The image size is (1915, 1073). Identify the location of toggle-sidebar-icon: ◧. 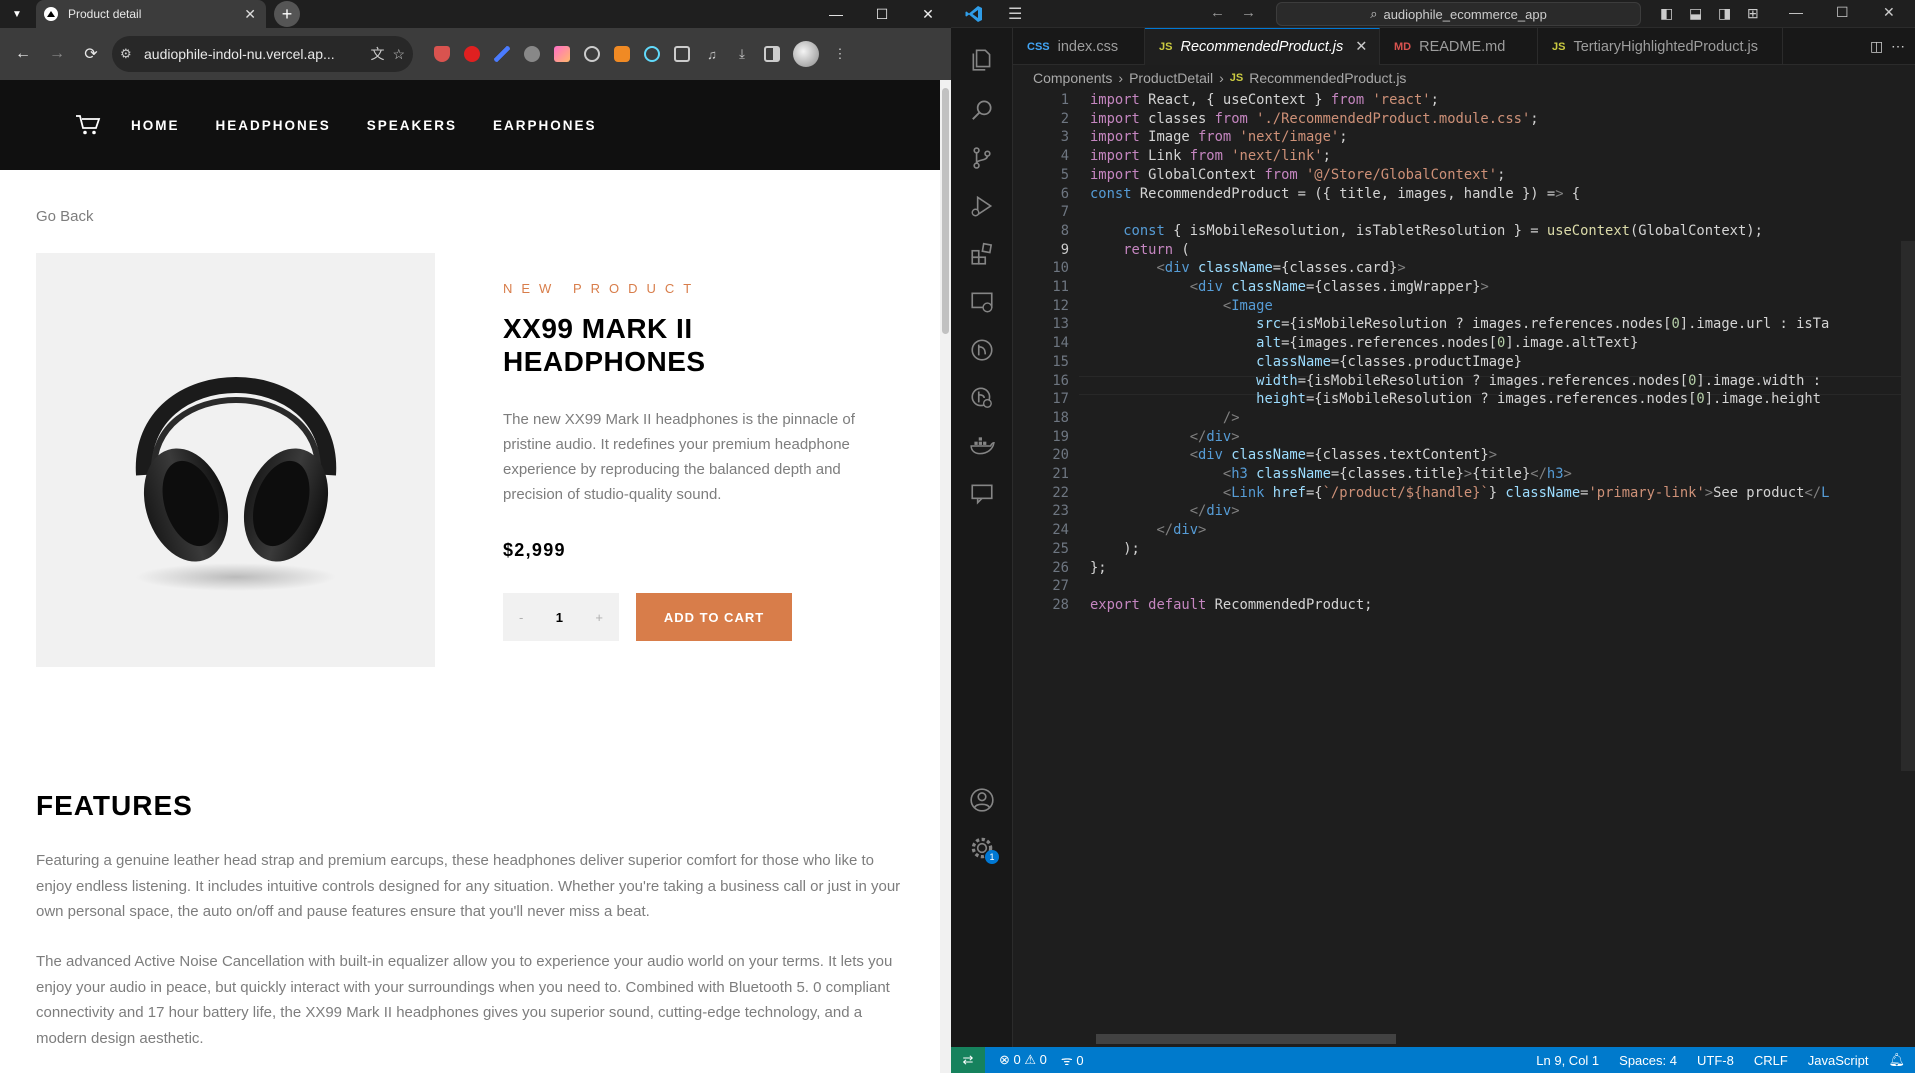
(1666, 13).